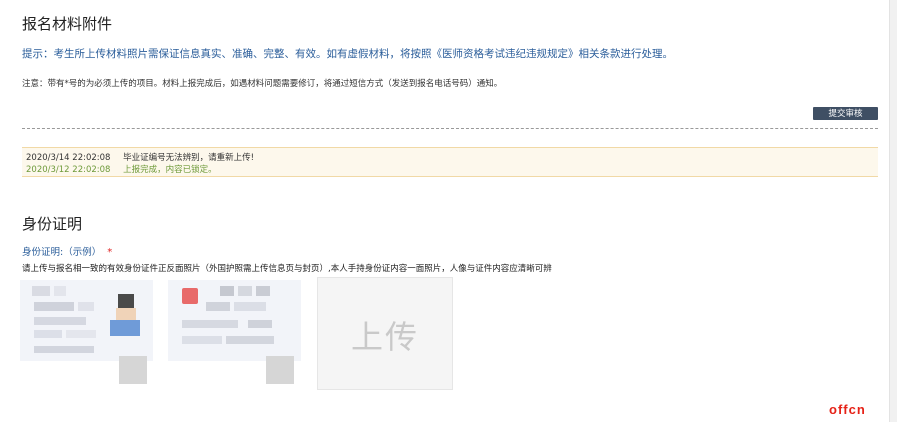 Image resolution: width=897 pixels, height=422 pixels. Describe the element at coordinates (450, 128) in the screenshot. I see `dashed-divider` at that location.